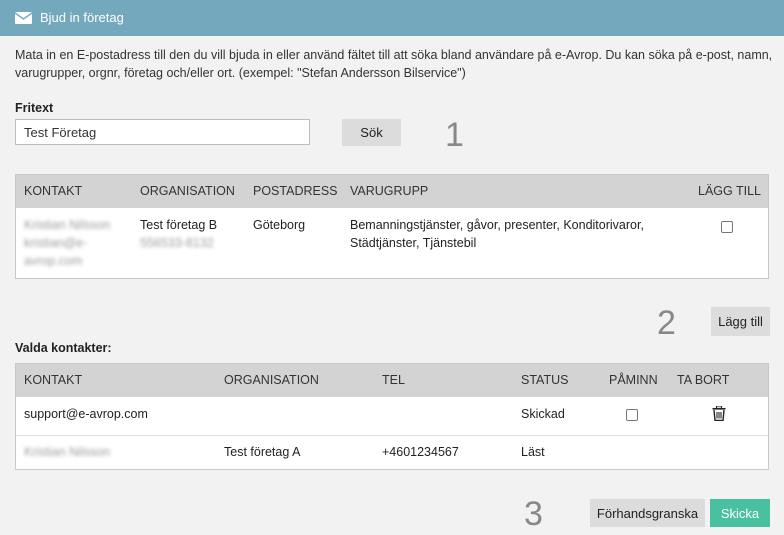 This screenshot has height=535, width=784. What do you see at coordinates (23, 18) in the screenshot?
I see `envelope-icon` at bounding box center [23, 18].